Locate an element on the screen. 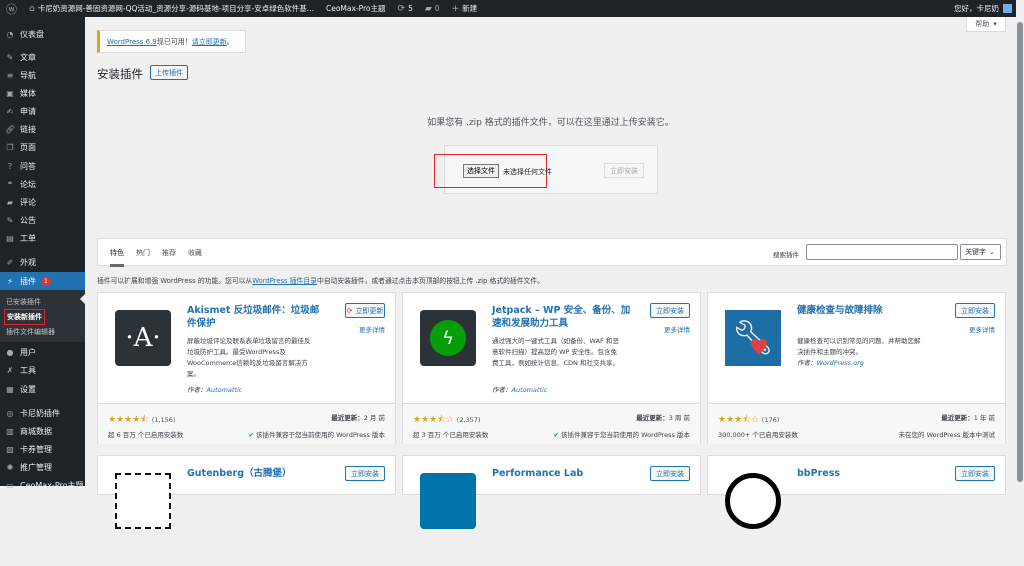 The width and height of the screenshot is (1024, 566). update-icon: ⟳ is located at coordinates (349, 310).